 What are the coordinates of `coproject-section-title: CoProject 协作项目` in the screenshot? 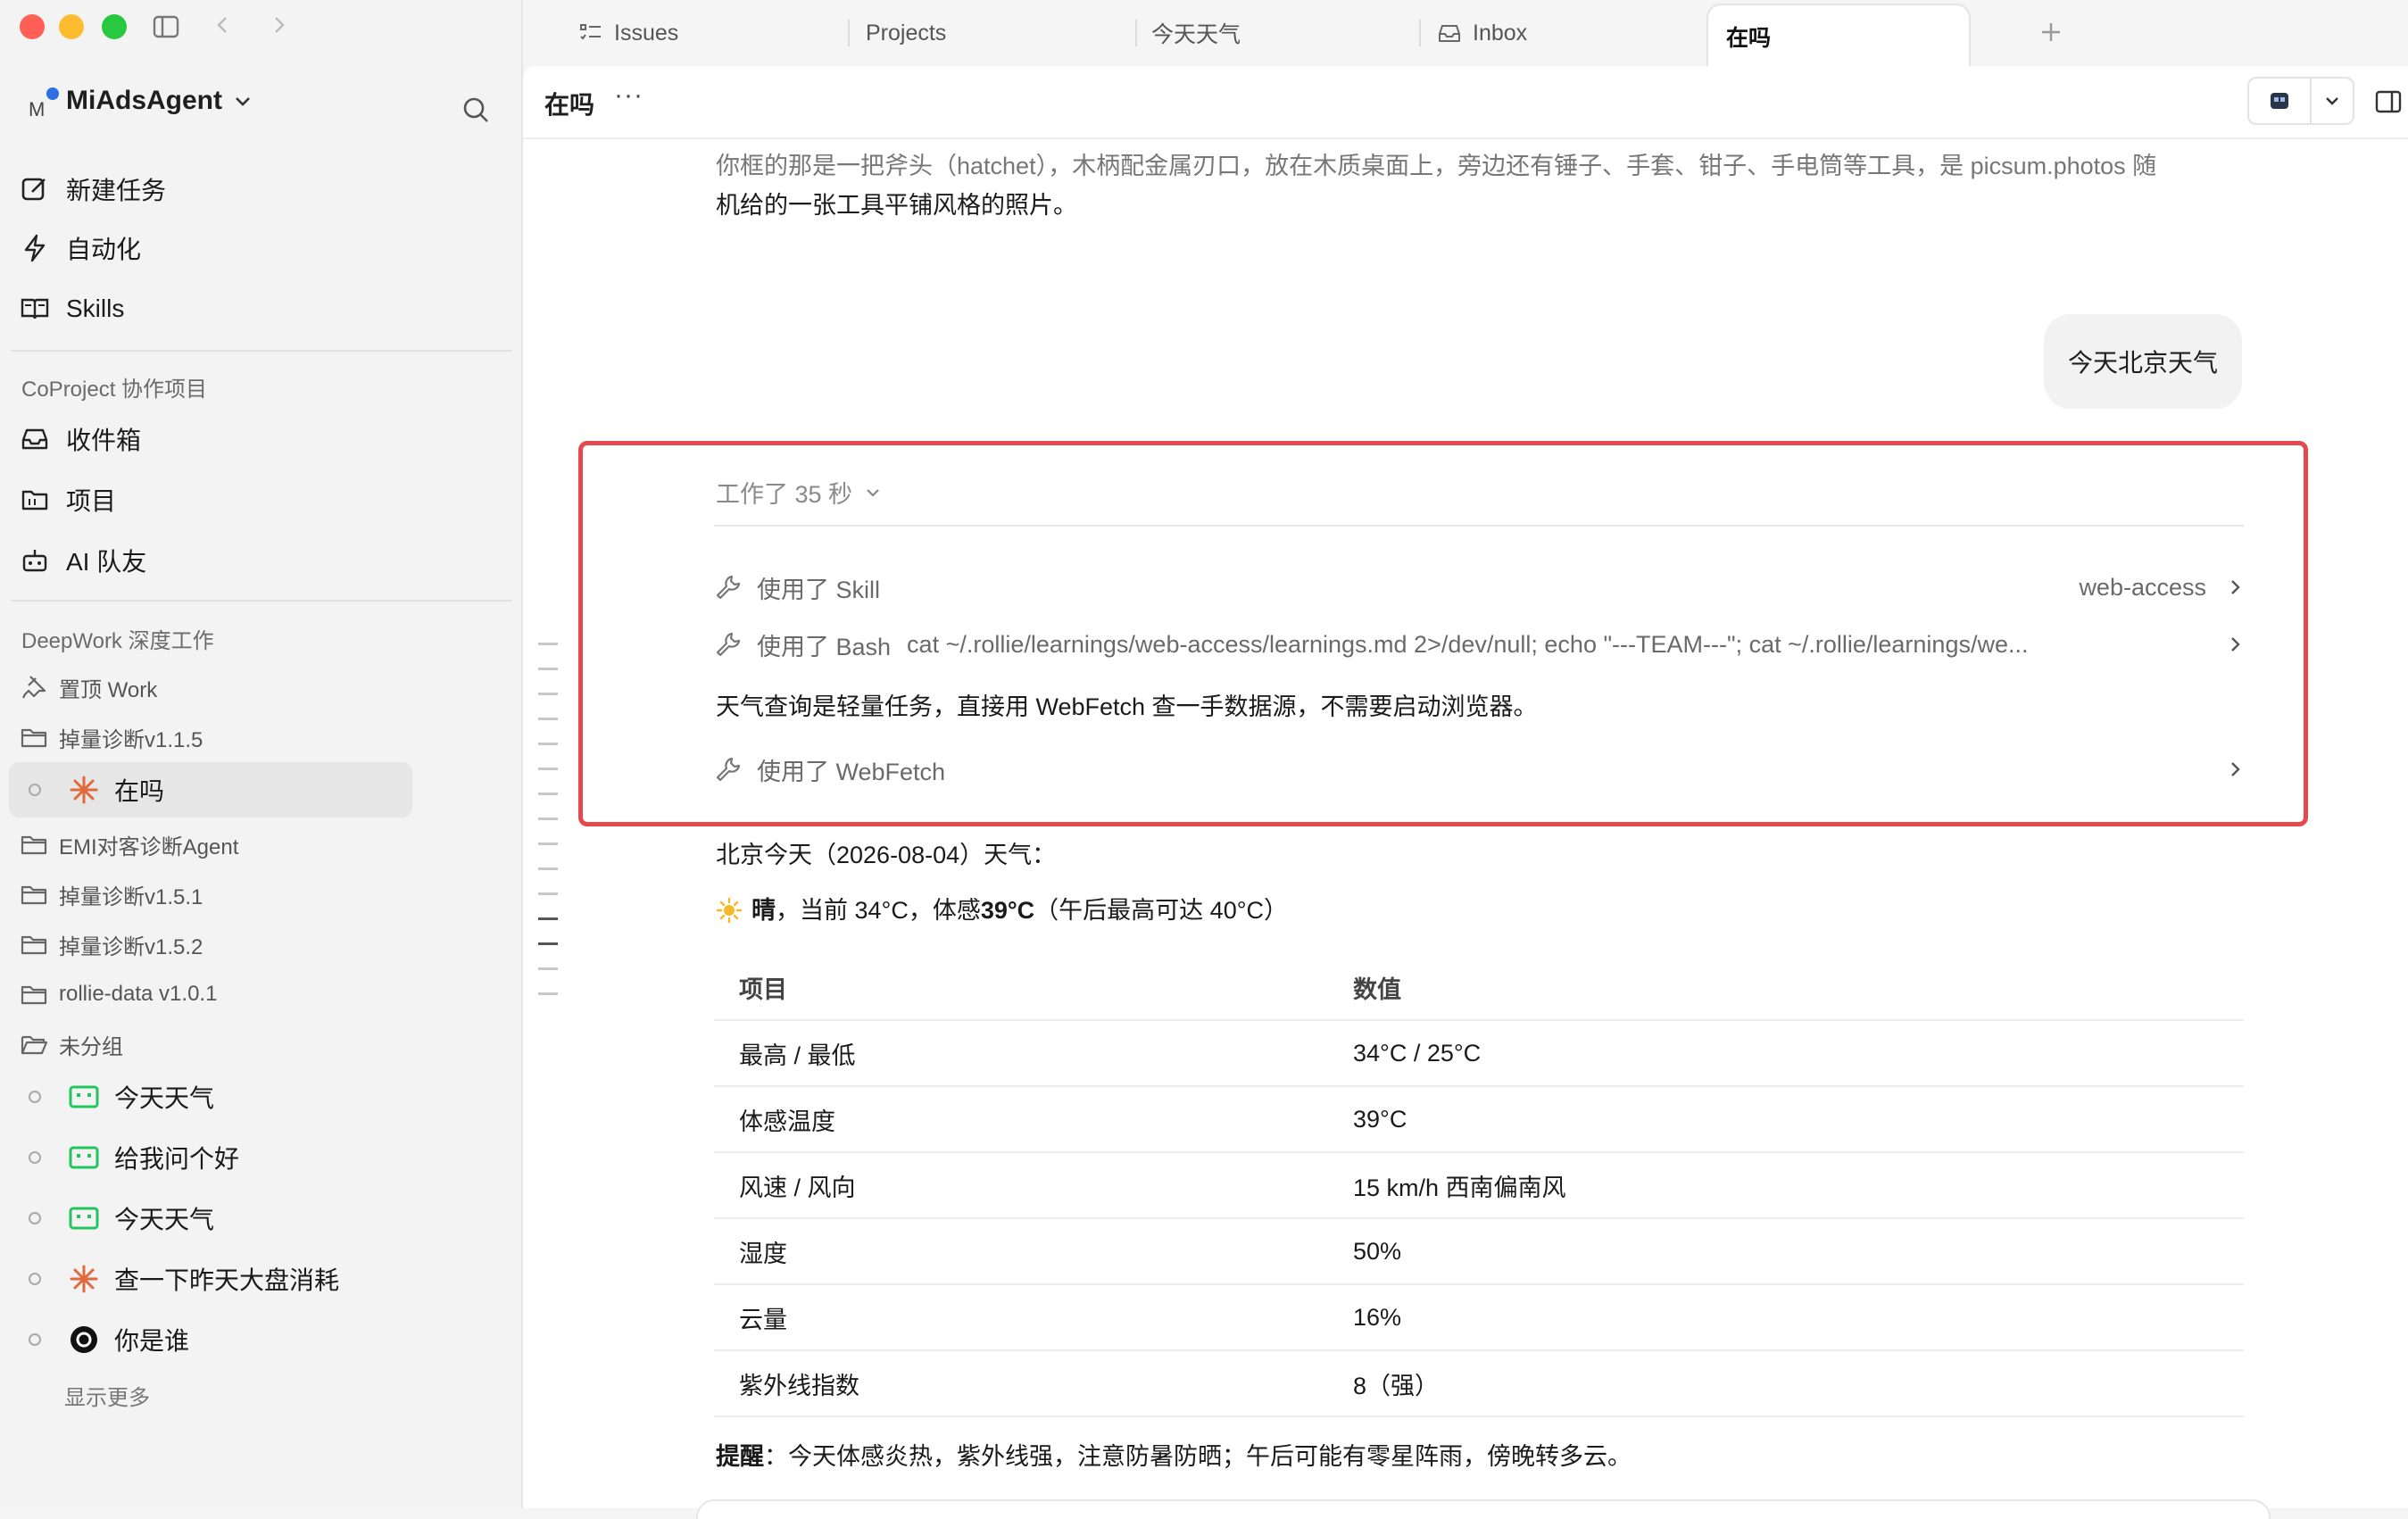 It's located at (114, 390).